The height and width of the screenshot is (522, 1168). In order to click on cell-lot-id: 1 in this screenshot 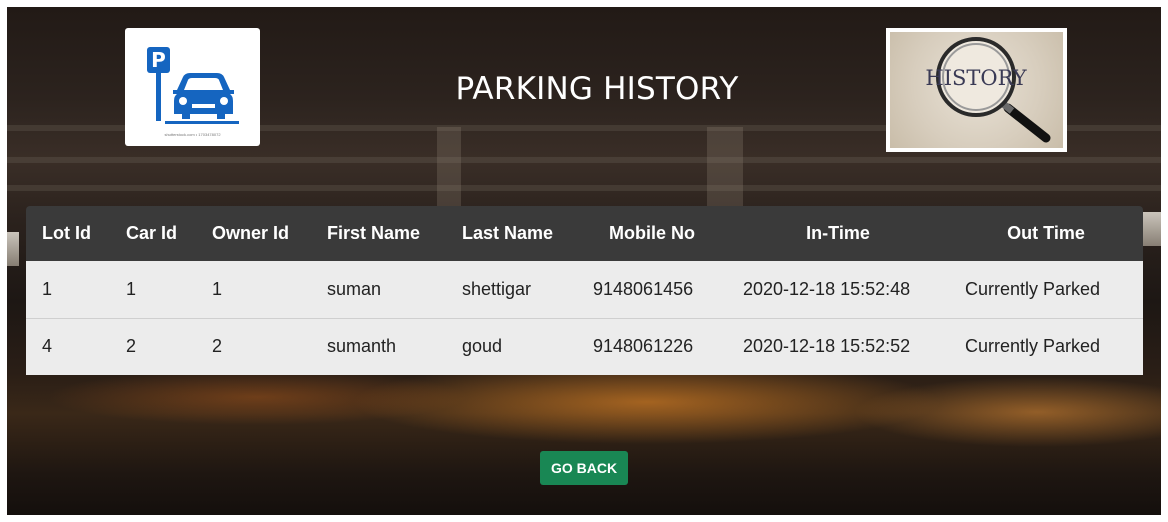, I will do `click(47, 288)`.